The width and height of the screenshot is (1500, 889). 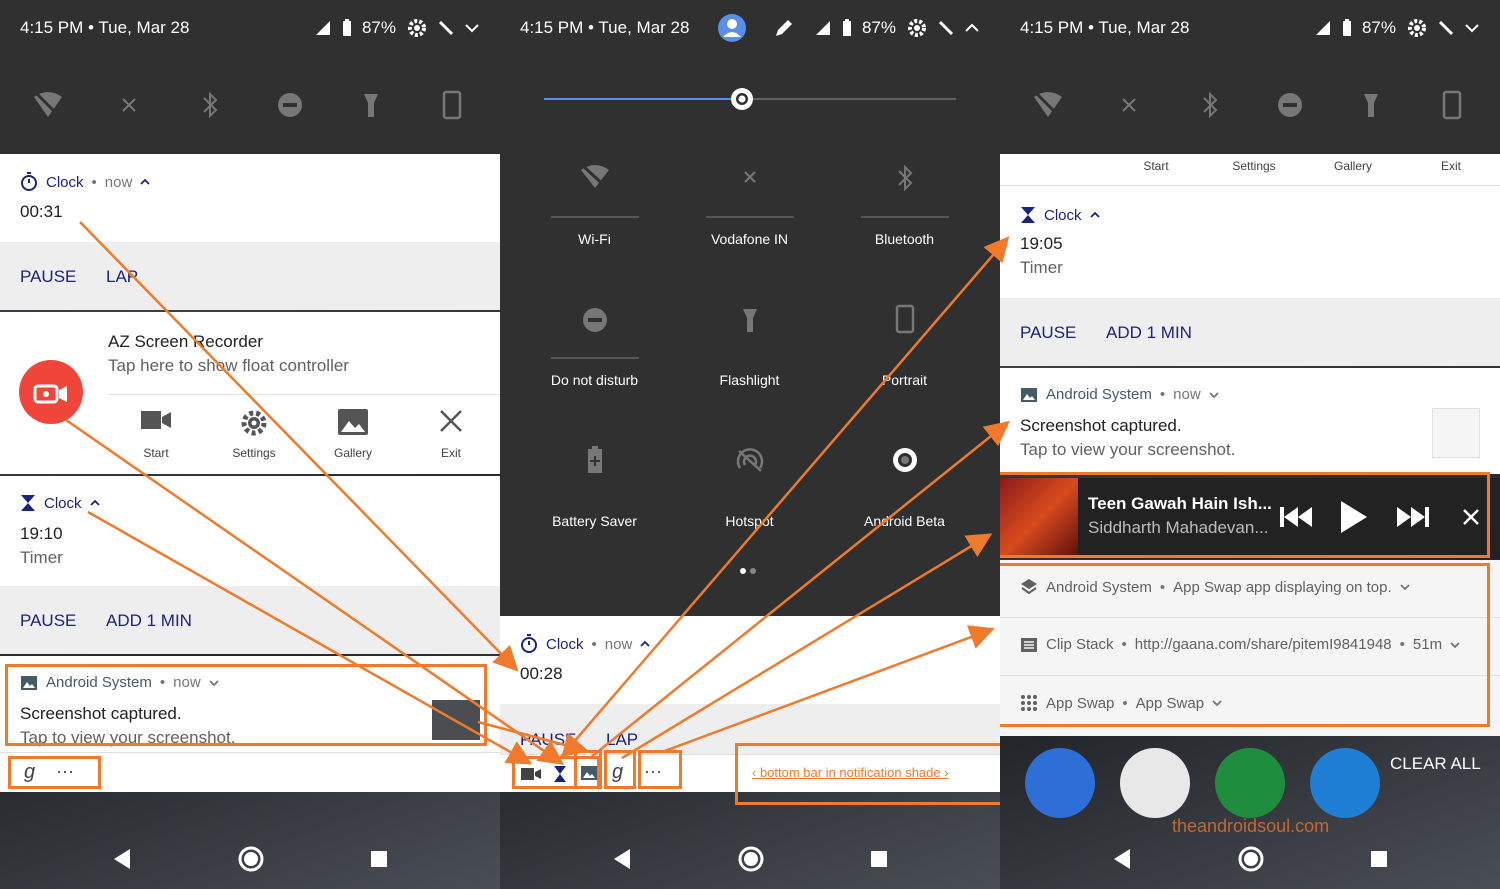 I want to click on battery-saver-icon, so click(x=594, y=460).